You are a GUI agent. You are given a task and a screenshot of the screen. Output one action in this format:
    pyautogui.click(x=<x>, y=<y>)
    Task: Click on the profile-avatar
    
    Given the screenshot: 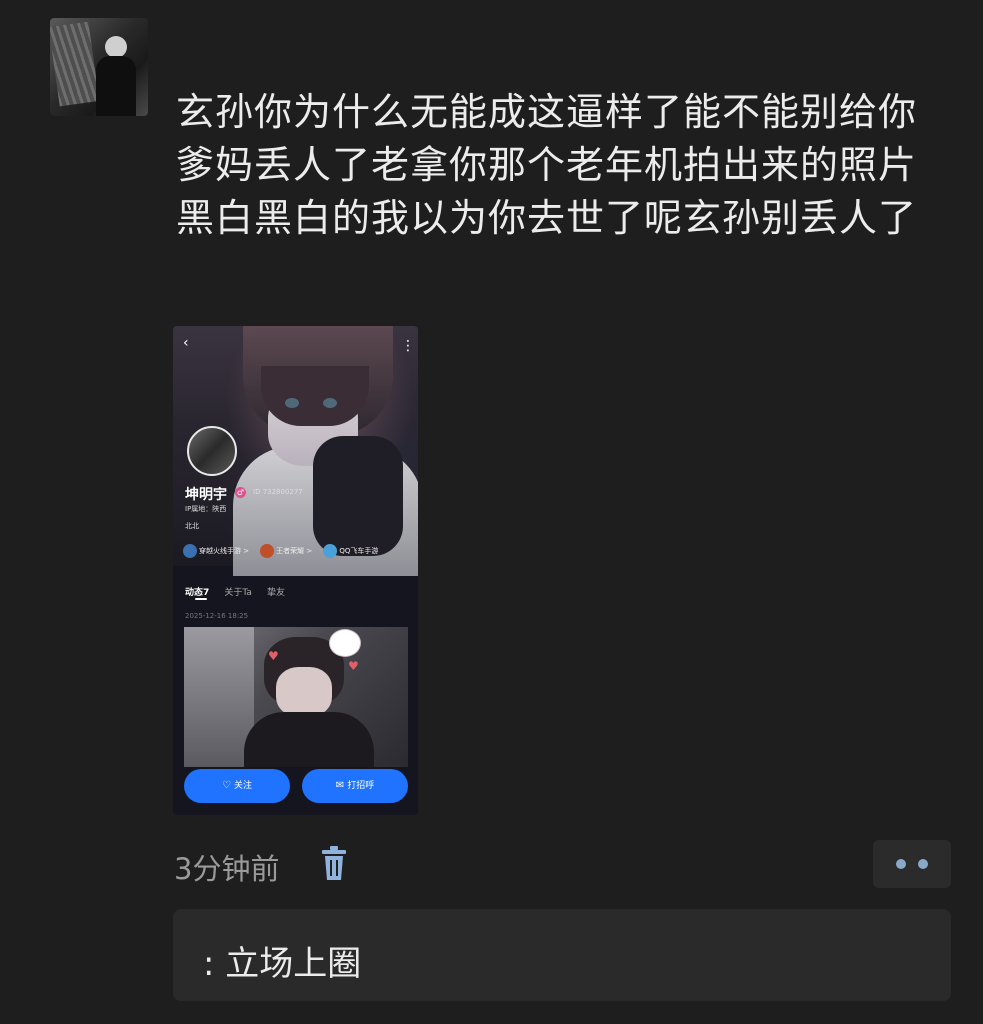 What is the action you would take?
    pyautogui.click(x=212, y=451)
    